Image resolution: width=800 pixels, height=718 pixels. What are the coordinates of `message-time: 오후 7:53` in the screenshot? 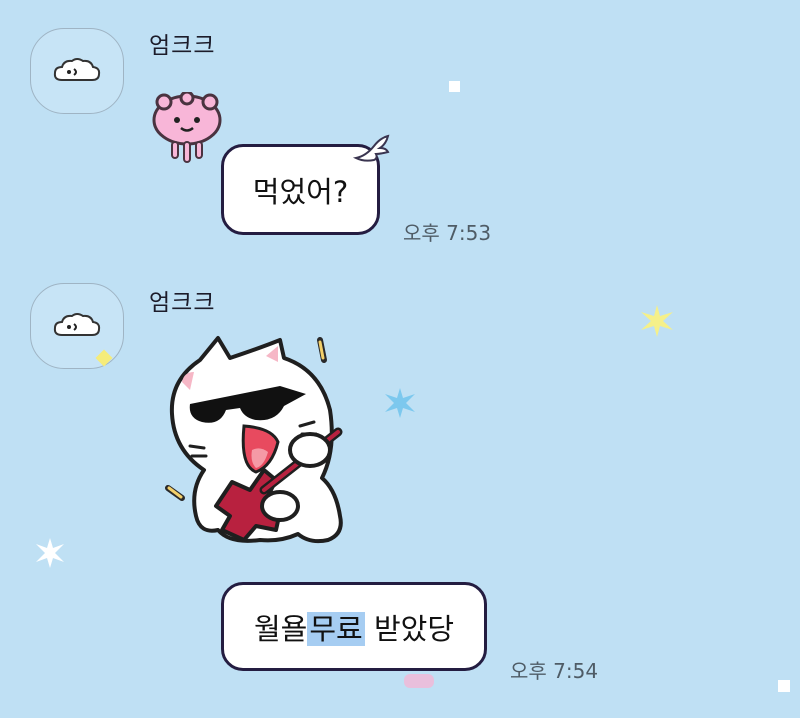 It's located at (447, 233).